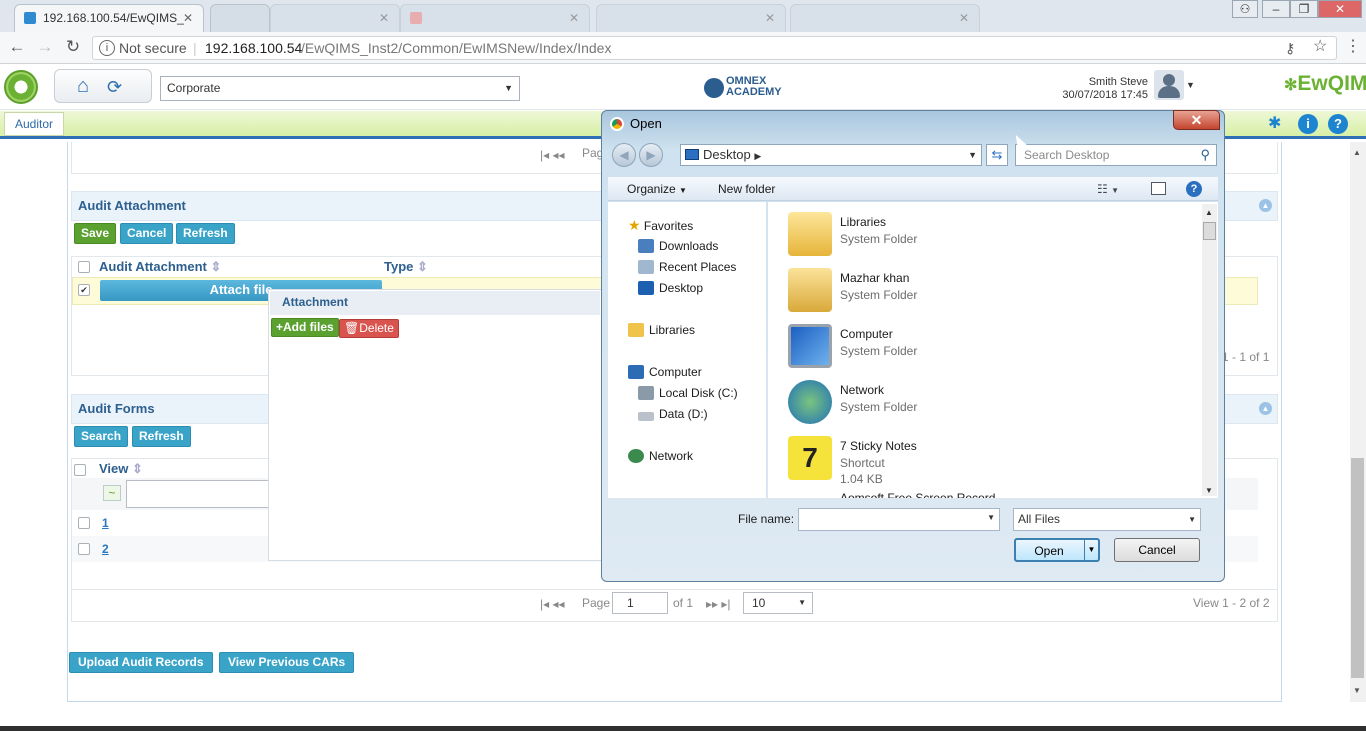  What do you see at coordinates (1308, 124) in the screenshot?
I see `info-circle-icon: i` at bounding box center [1308, 124].